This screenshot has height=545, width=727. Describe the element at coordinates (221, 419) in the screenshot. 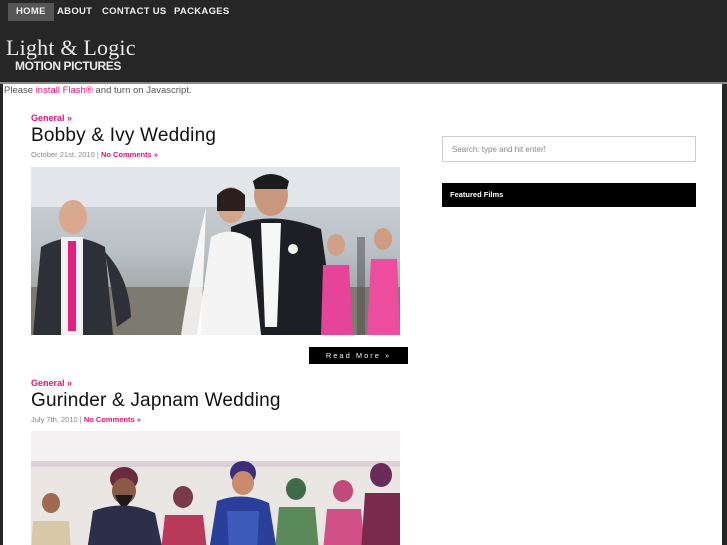

I see `post-meta: July 7th, 2010 | No Comments »` at that location.